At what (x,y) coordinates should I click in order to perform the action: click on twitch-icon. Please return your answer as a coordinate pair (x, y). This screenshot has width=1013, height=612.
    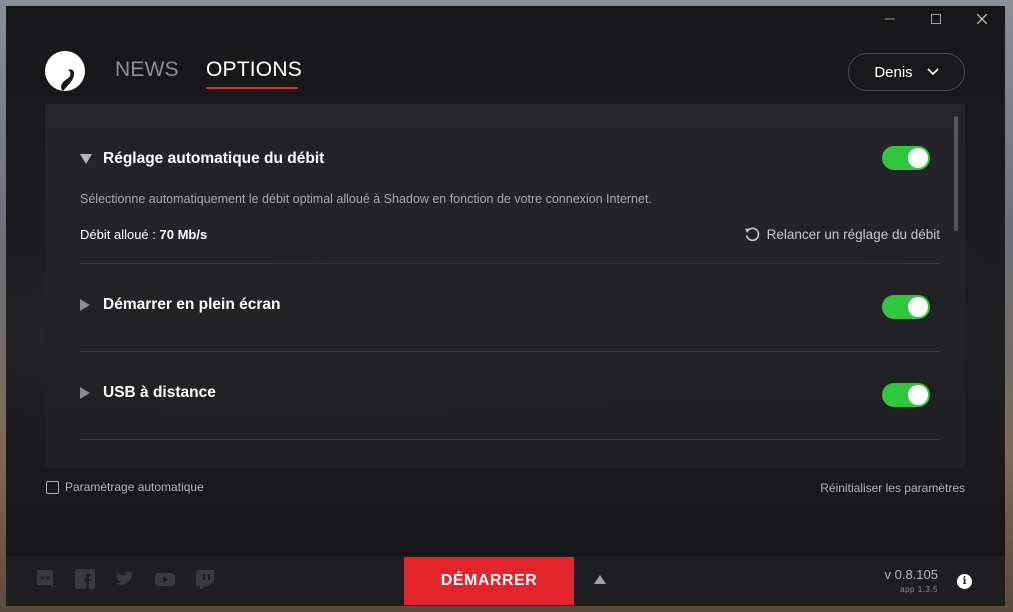
    Looking at the image, I should click on (205, 579).